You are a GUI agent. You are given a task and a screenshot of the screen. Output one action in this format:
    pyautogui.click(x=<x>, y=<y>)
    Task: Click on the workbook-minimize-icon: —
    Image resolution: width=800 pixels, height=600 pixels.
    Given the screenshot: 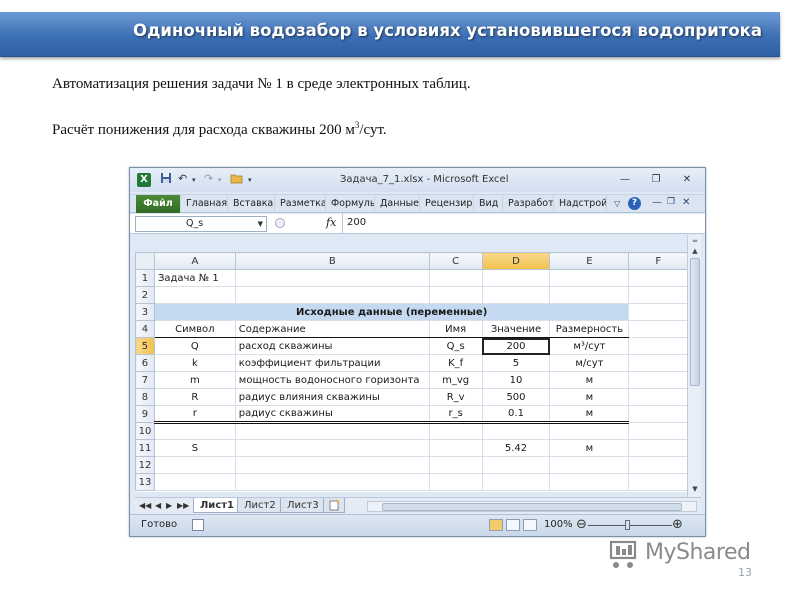 What is the action you would take?
    pyautogui.click(x=657, y=202)
    